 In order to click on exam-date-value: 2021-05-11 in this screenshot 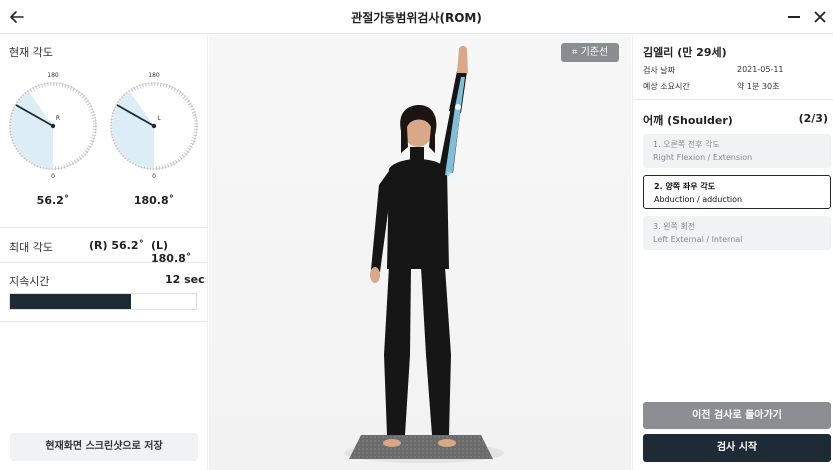, I will do `click(760, 69)`.